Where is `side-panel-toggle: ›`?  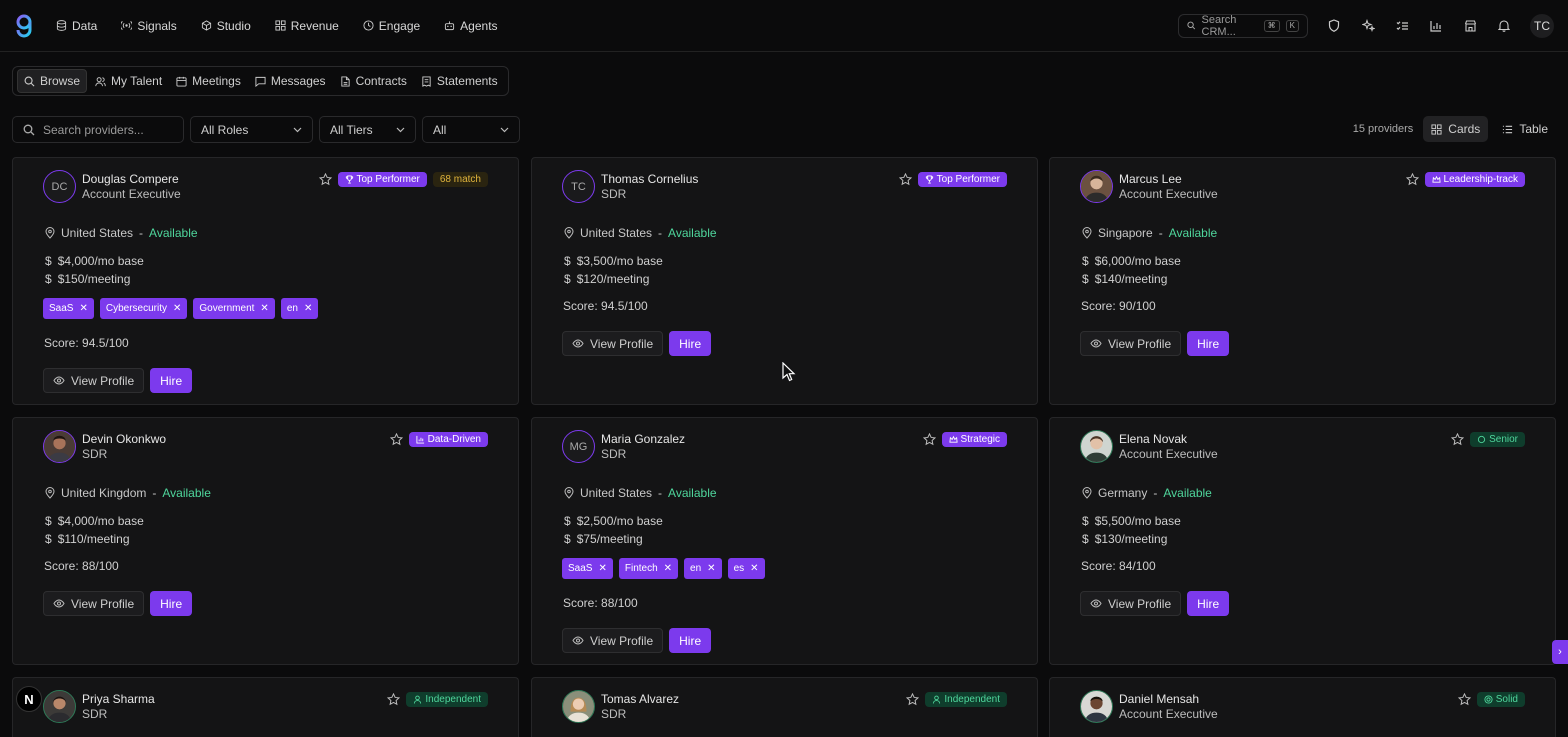 side-panel-toggle: › is located at coordinates (1560, 652).